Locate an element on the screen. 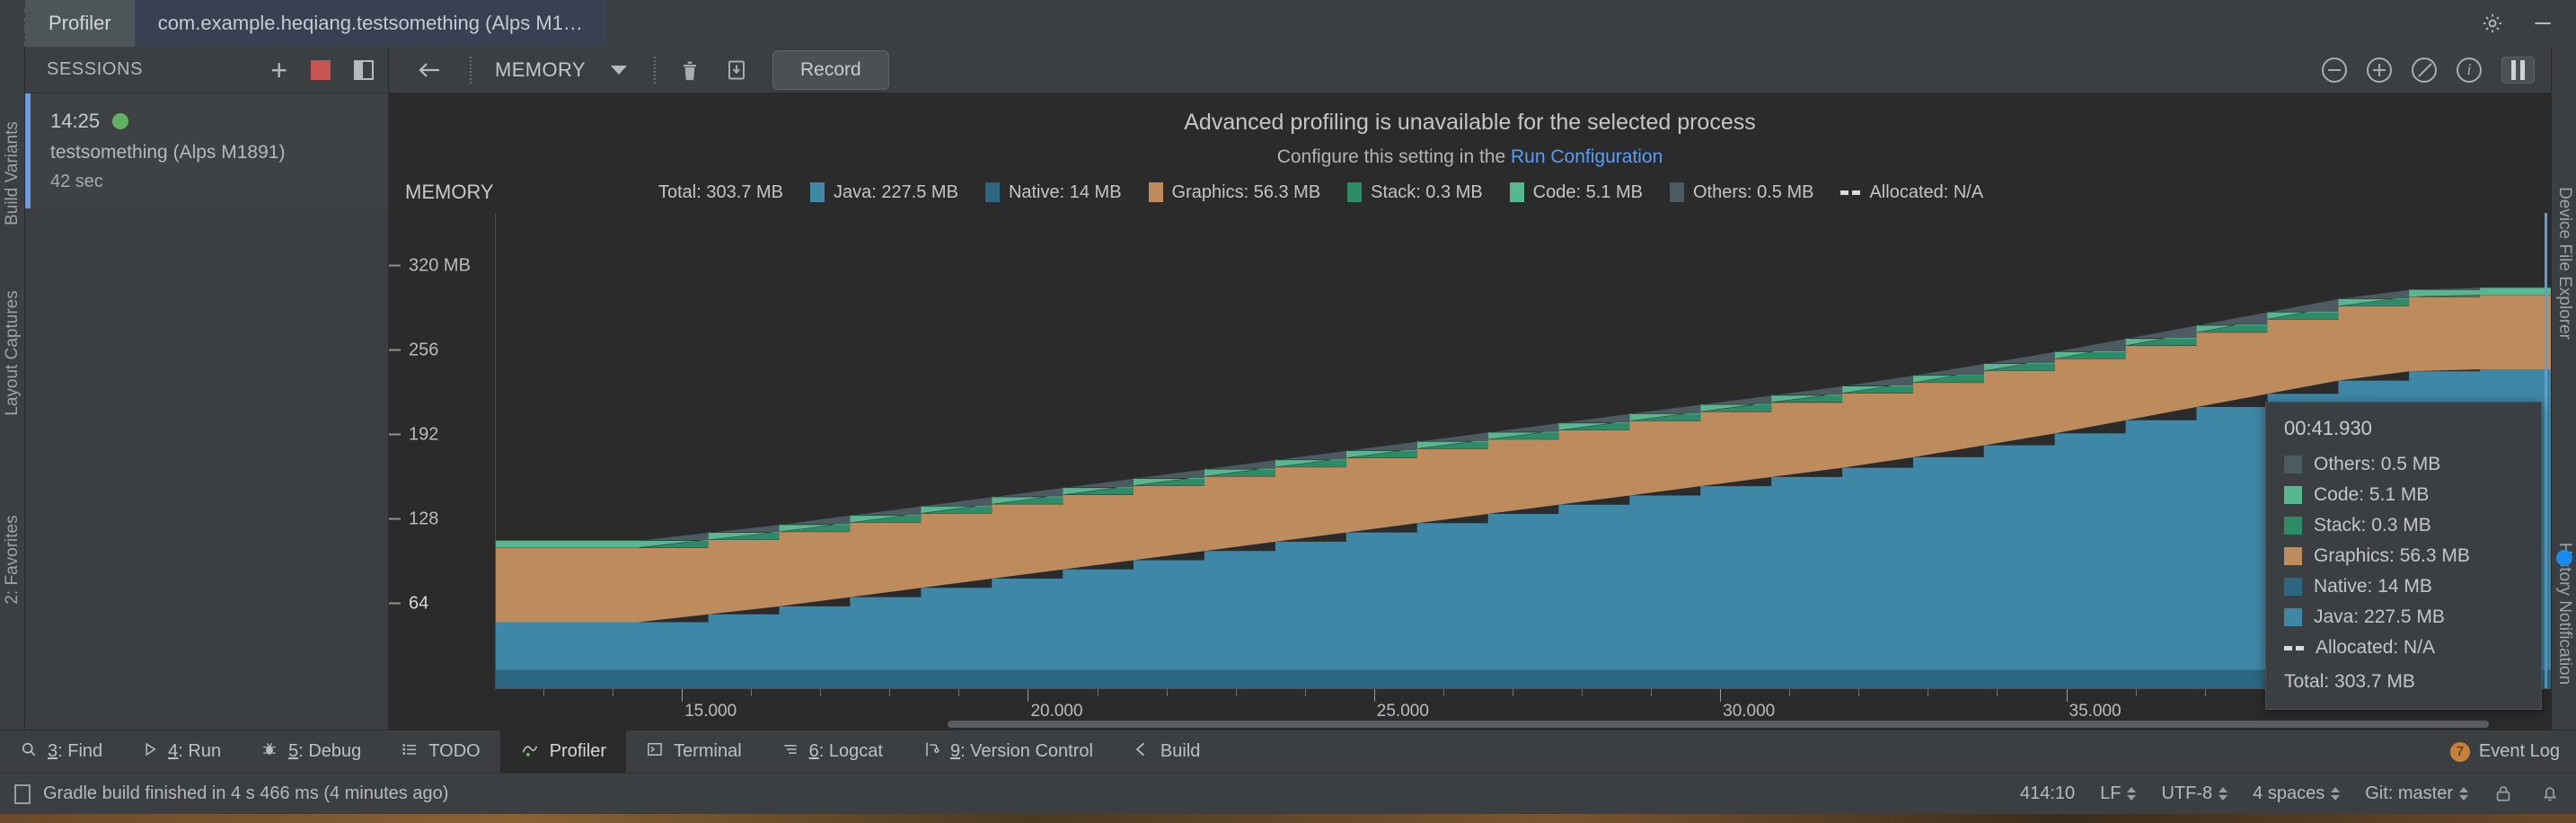 The image size is (2576, 823). rail-label-resource-manager: Resource Manager is located at coordinates (22, 23).